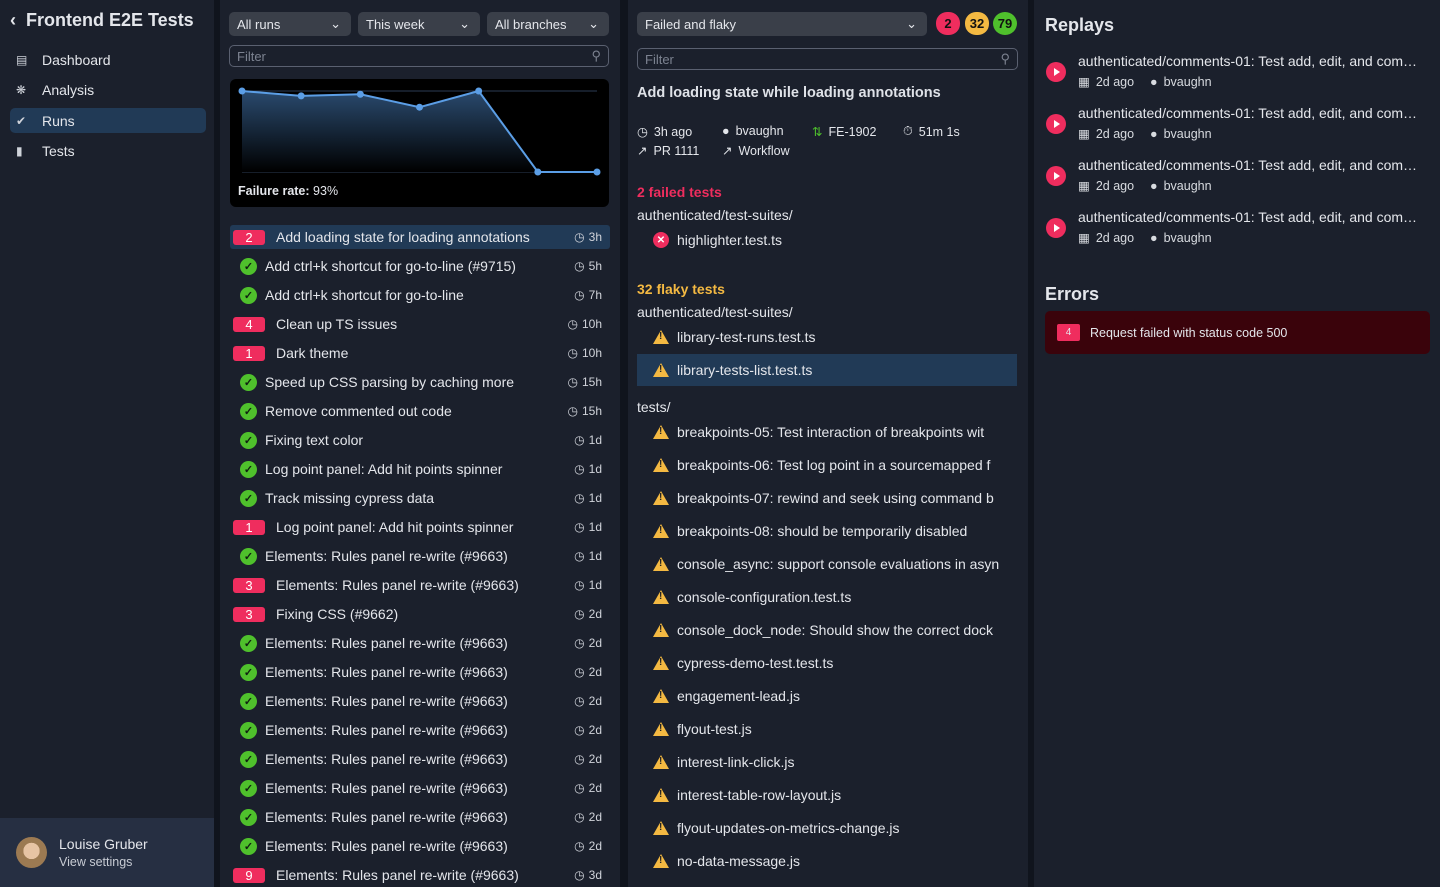 Image resolution: width=1440 pixels, height=887 pixels. Describe the element at coordinates (746, 337) in the screenshot. I see `test-name: library-test-runs.test.ts` at that location.